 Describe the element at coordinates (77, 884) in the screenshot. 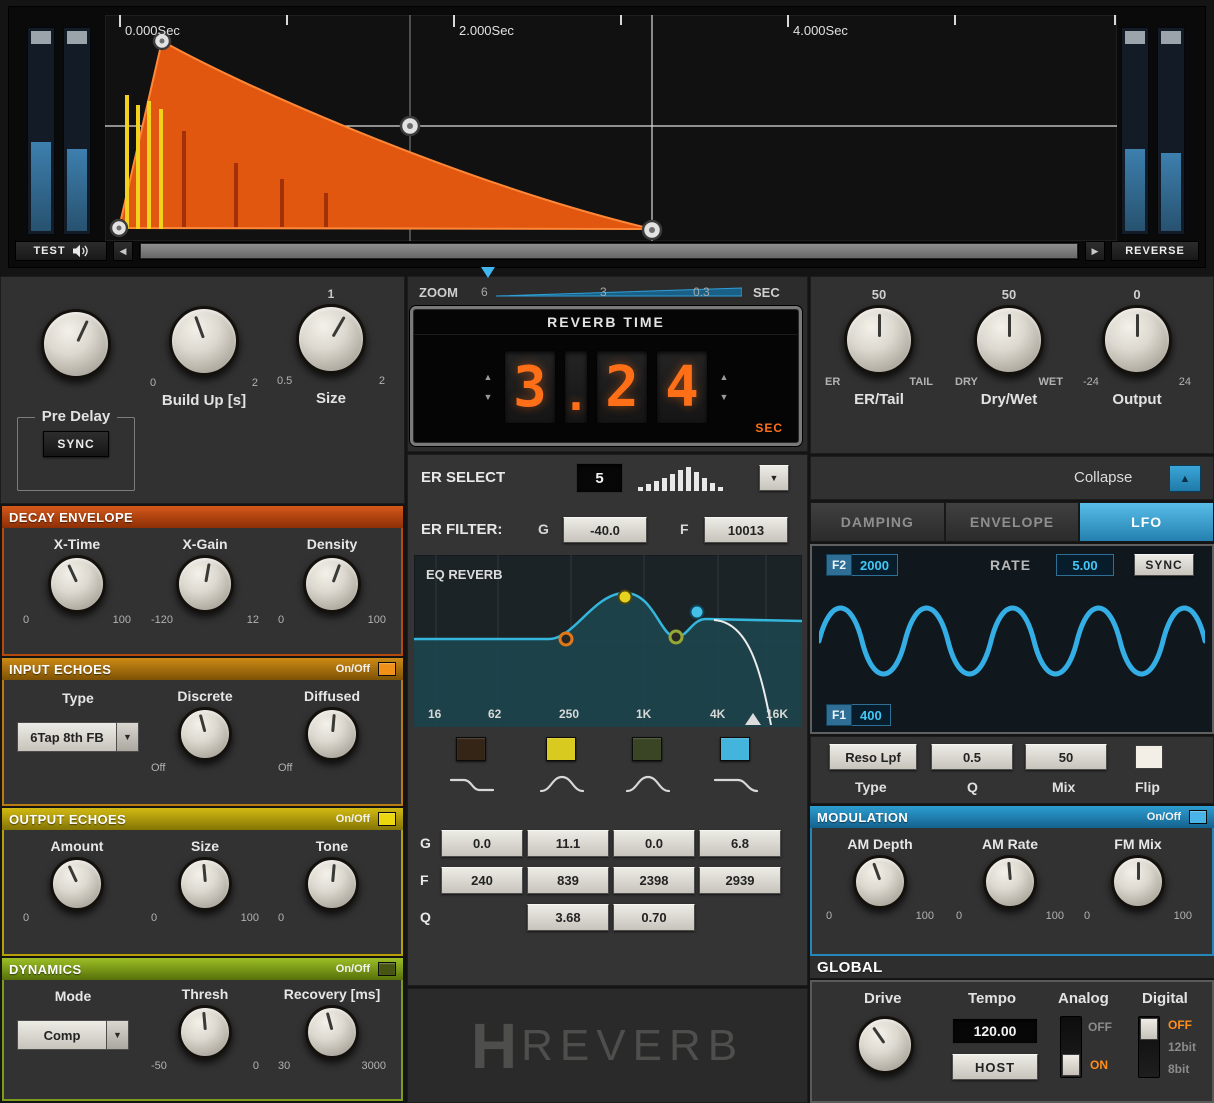

I see `amount-knob` at that location.